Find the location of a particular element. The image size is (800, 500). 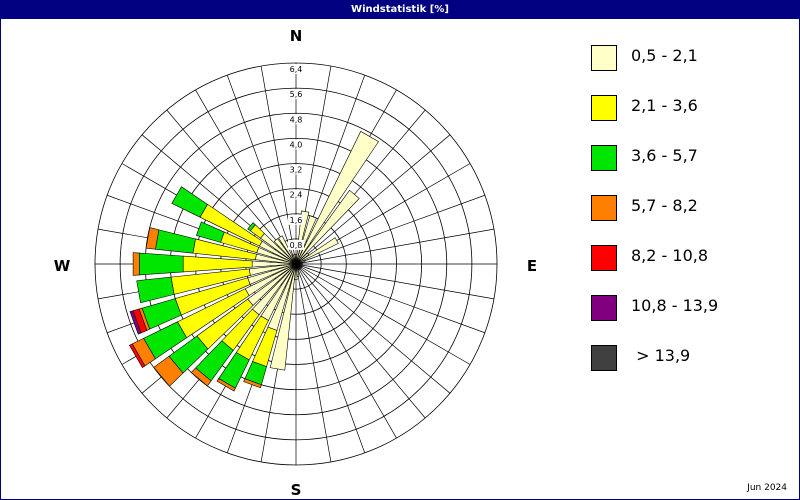

legend-item: 10,8 - 13,9 is located at coordinates (691, 308).